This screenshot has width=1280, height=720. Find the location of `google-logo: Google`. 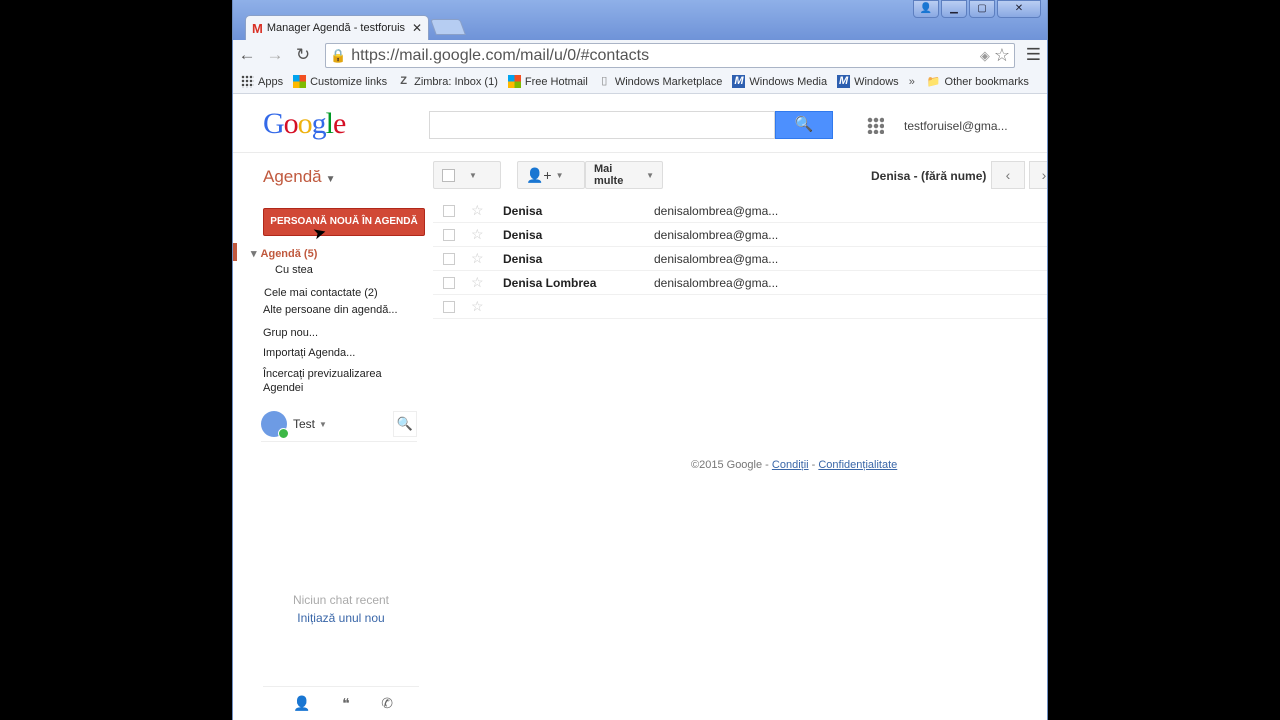

google-logo: Google is located at coordinates (304, 124).